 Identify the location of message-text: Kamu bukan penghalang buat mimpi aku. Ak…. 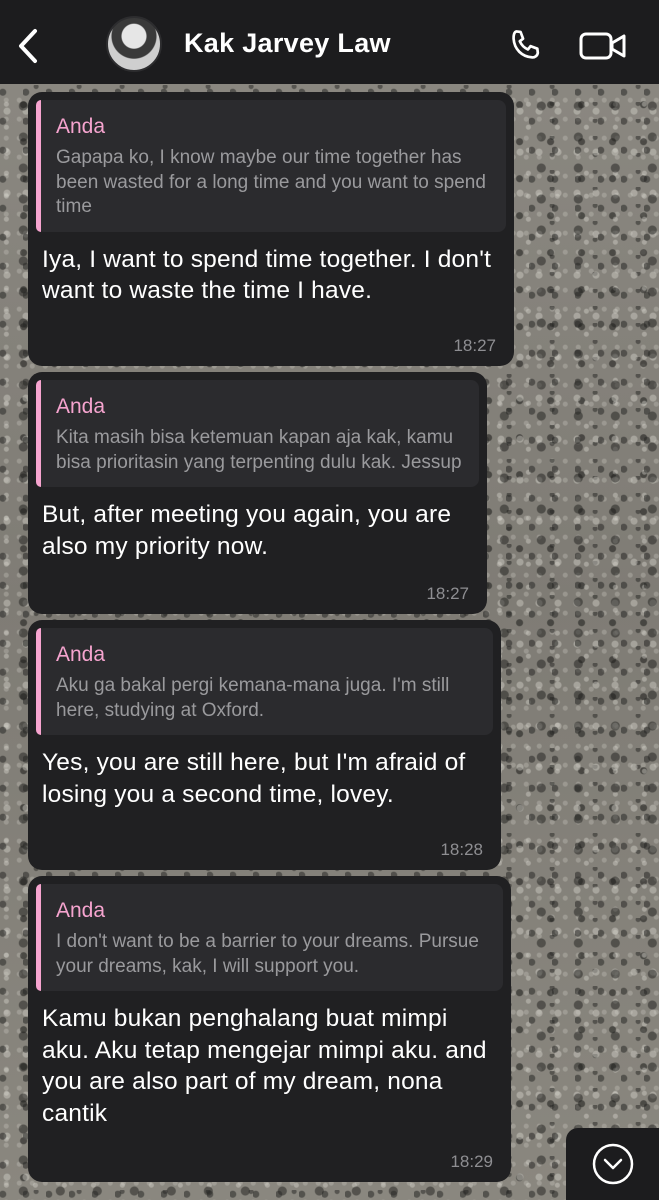
(264, 1066).